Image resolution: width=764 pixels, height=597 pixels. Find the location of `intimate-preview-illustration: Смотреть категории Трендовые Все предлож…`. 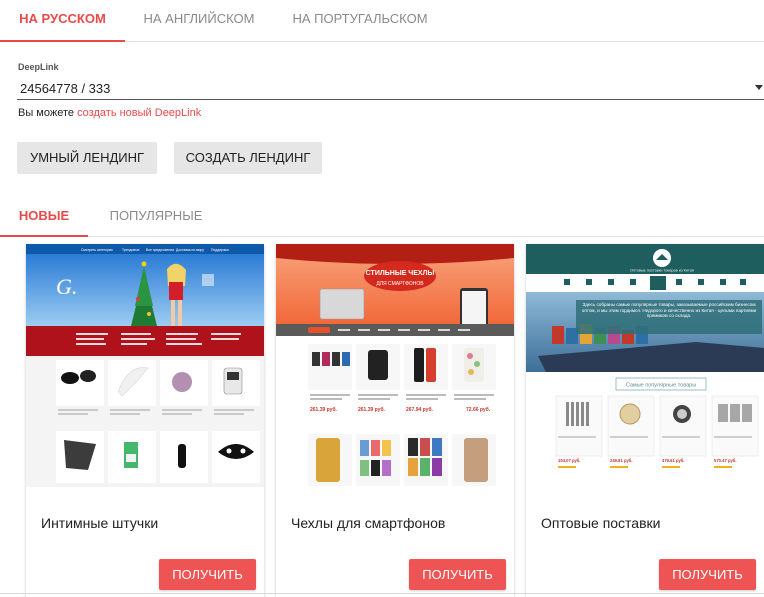

intimate-preview-illustration: Смотреть категории Трендовые Все предлож… is located at coordinates (145, 365).